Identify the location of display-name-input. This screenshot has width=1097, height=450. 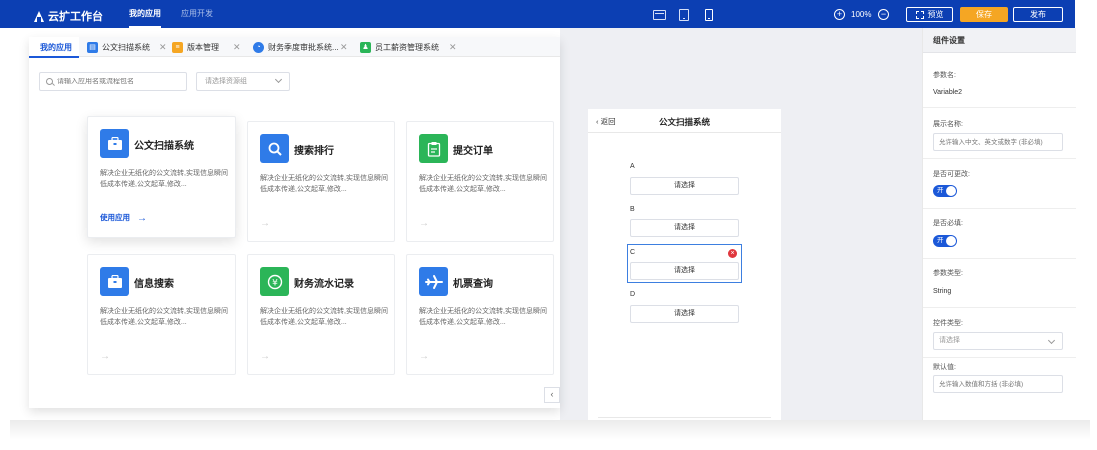
(998, 142).